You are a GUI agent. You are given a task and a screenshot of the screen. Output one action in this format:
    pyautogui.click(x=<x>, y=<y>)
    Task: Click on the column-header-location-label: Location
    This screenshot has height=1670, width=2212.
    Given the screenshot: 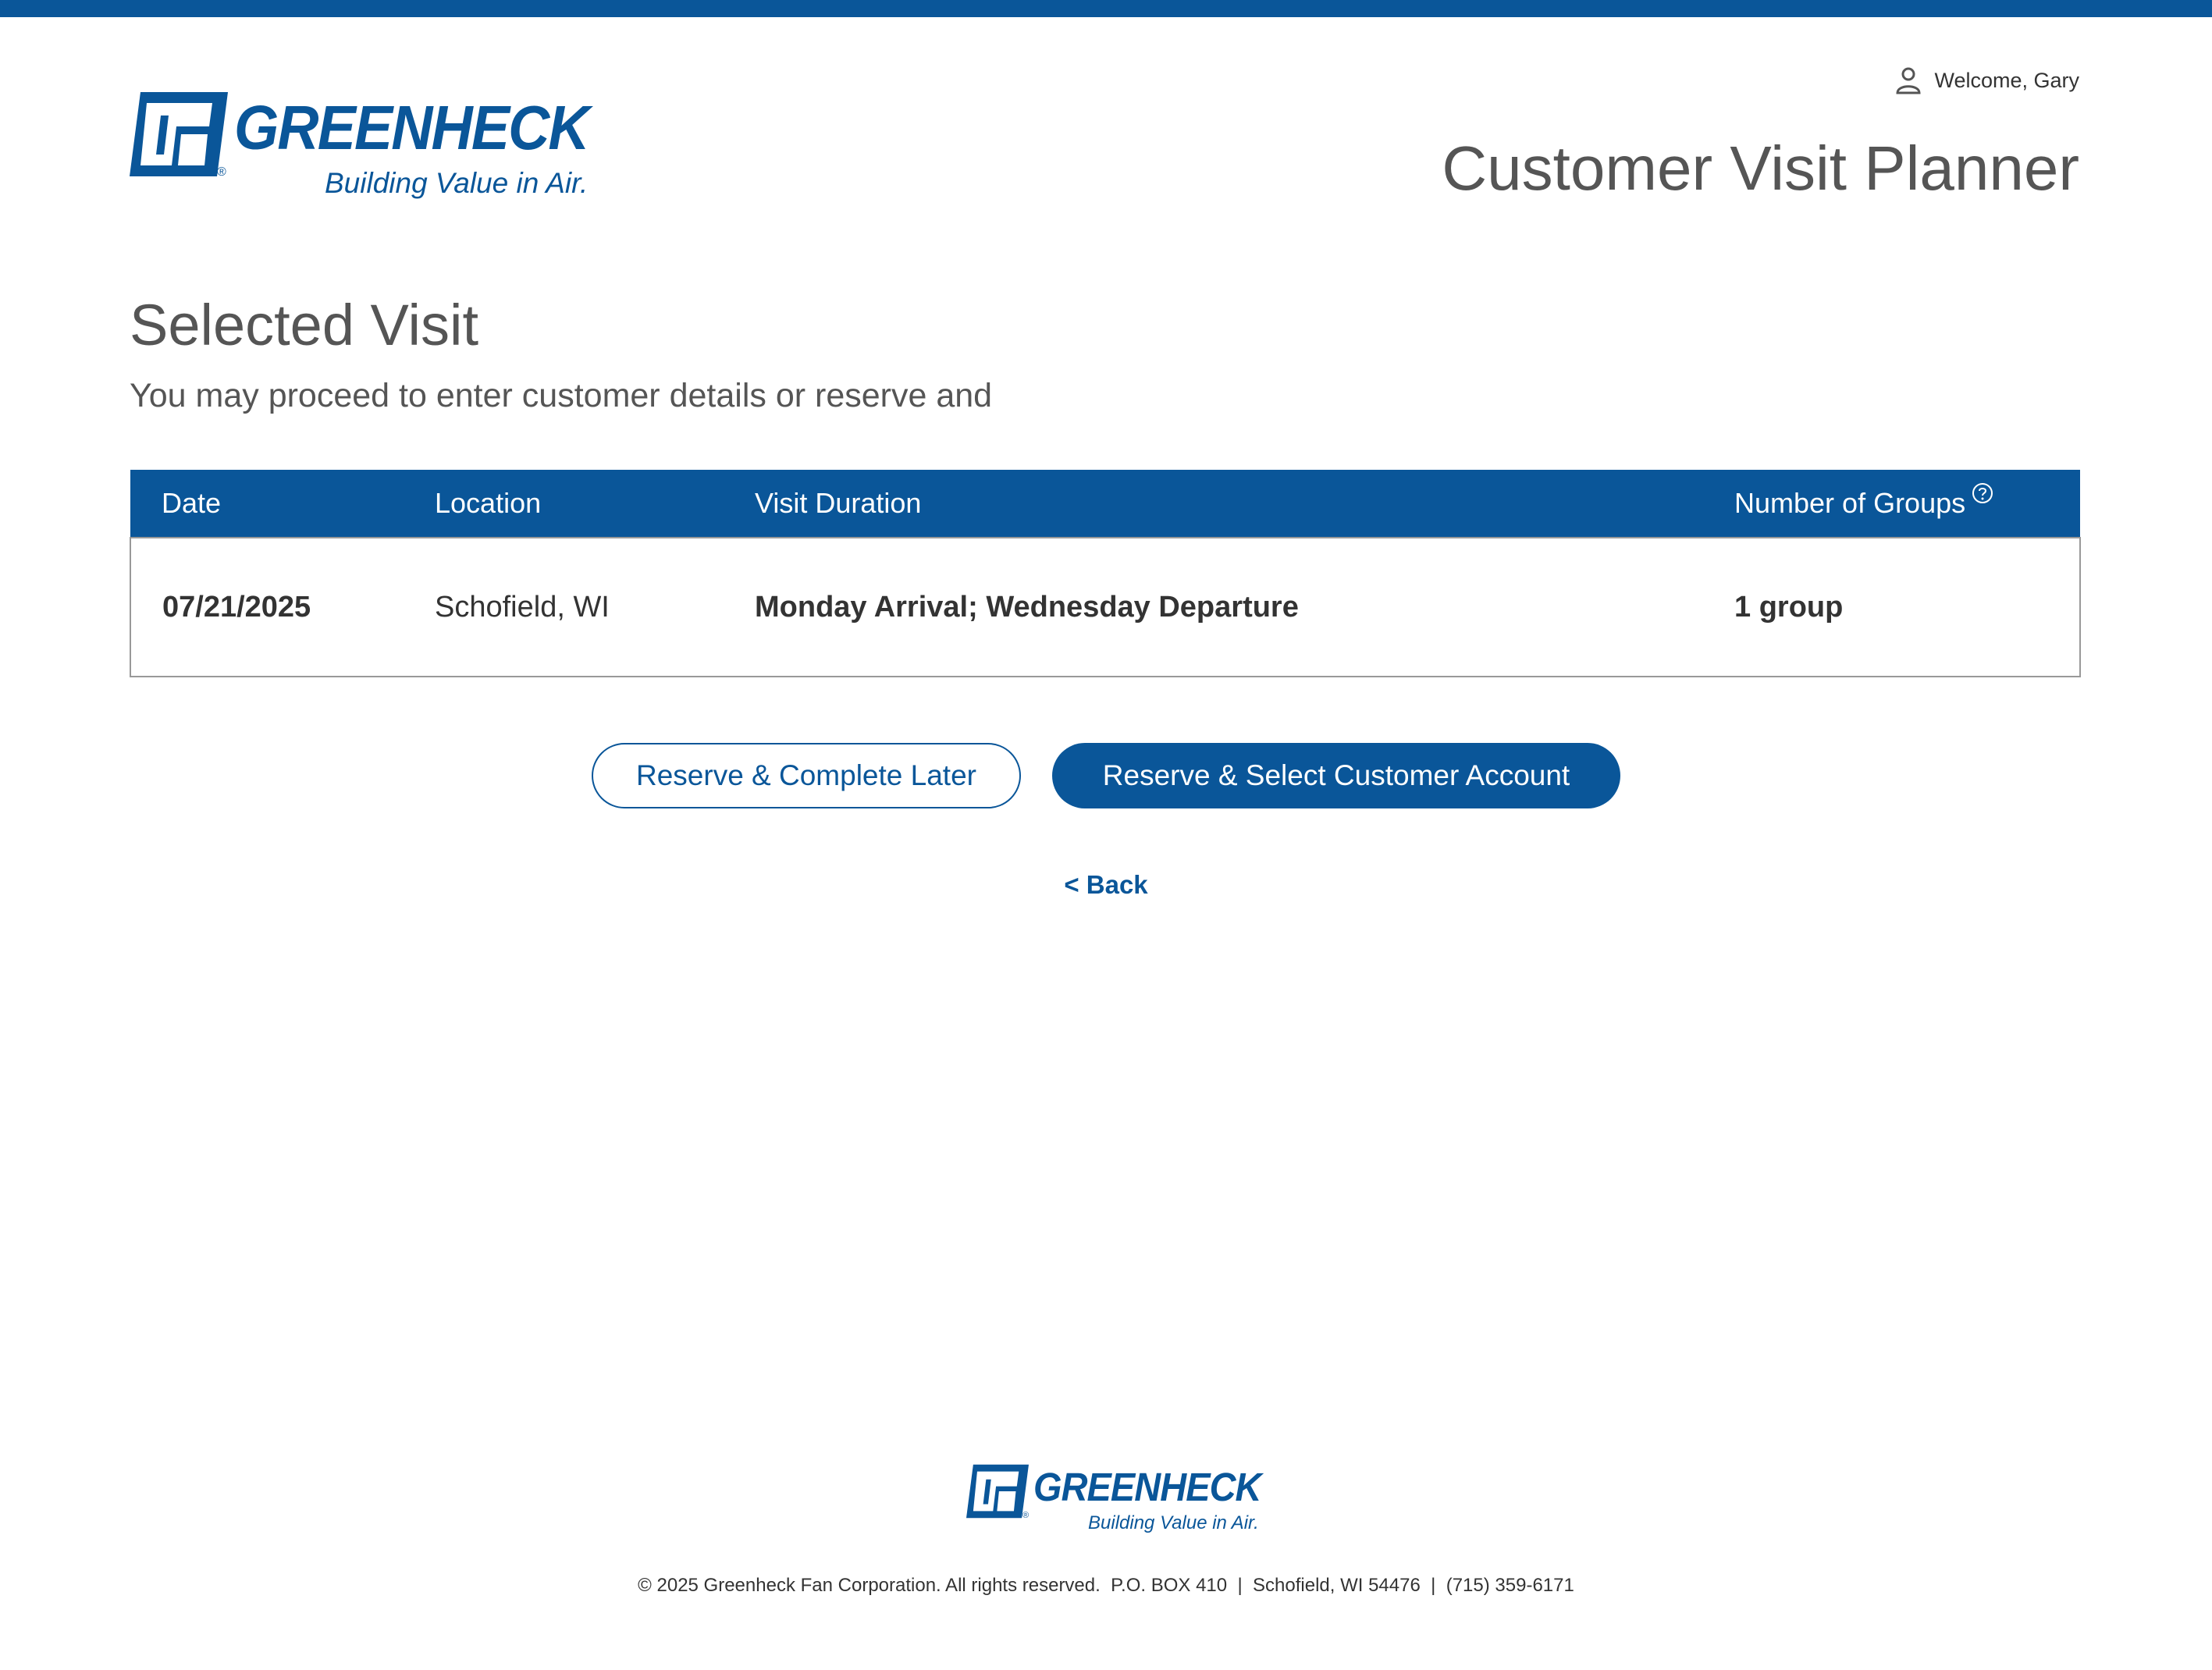 What is the action you would take?
    pyautogui.click(x=489, y=503)
    